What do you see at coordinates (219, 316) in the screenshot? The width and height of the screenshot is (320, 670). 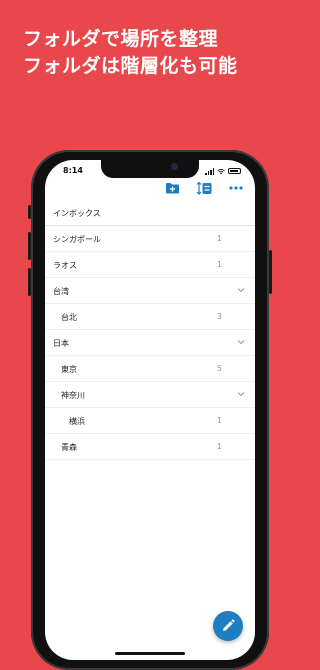 I see `folder-count: 3` at bounding box center [219, 316].